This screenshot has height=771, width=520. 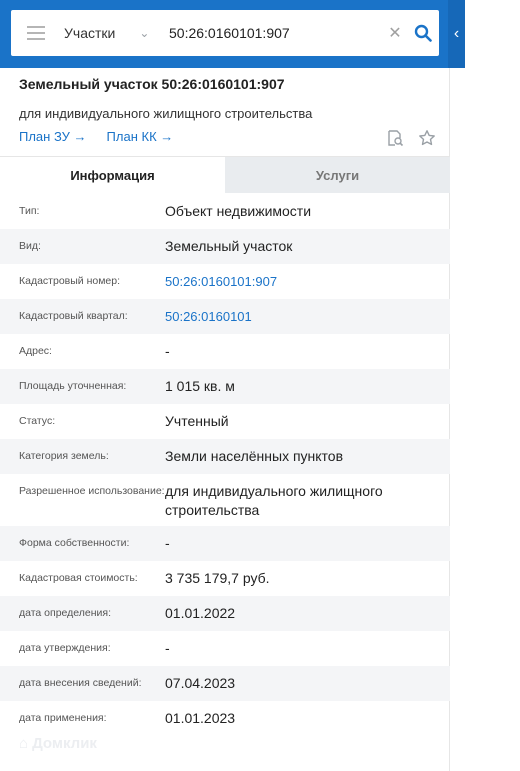 I want to click on table-row: дата утверждения: -, so click(x=225, y=648).